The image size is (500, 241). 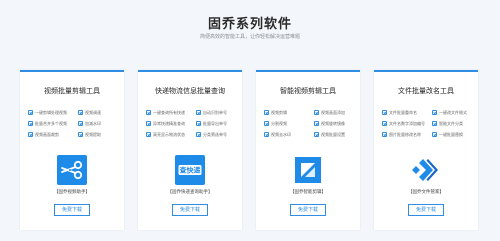 I want to click on feature-item: 视频画面裁剪, so click(x=51, y=136).